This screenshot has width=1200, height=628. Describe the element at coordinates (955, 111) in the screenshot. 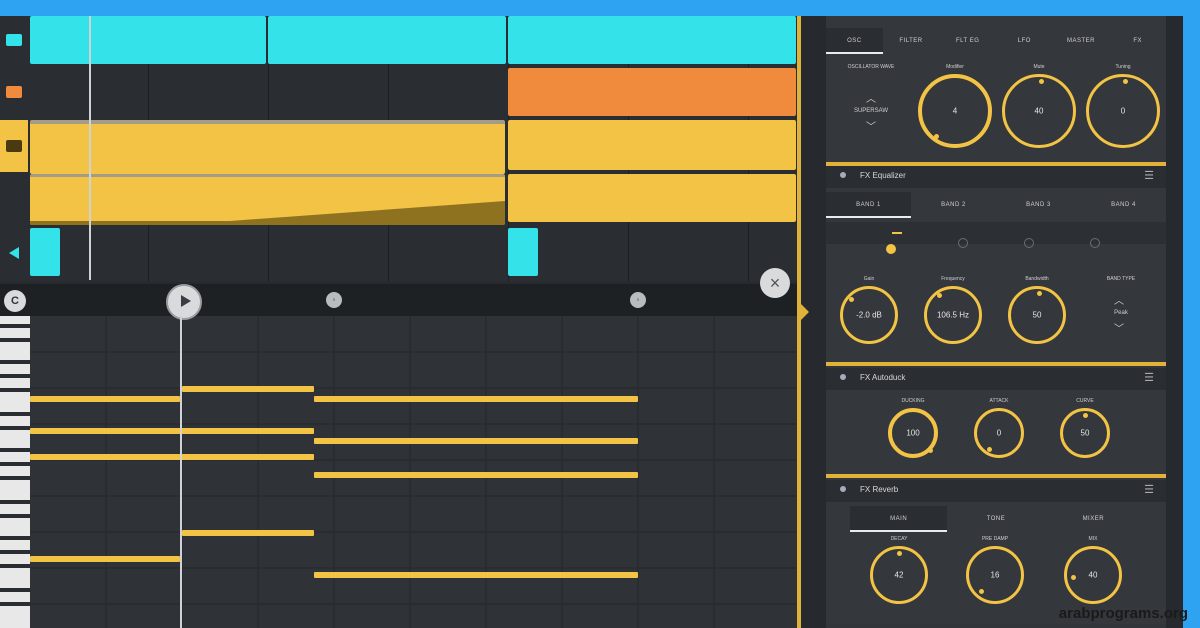

I see `modifier-knob: 4` at that location.